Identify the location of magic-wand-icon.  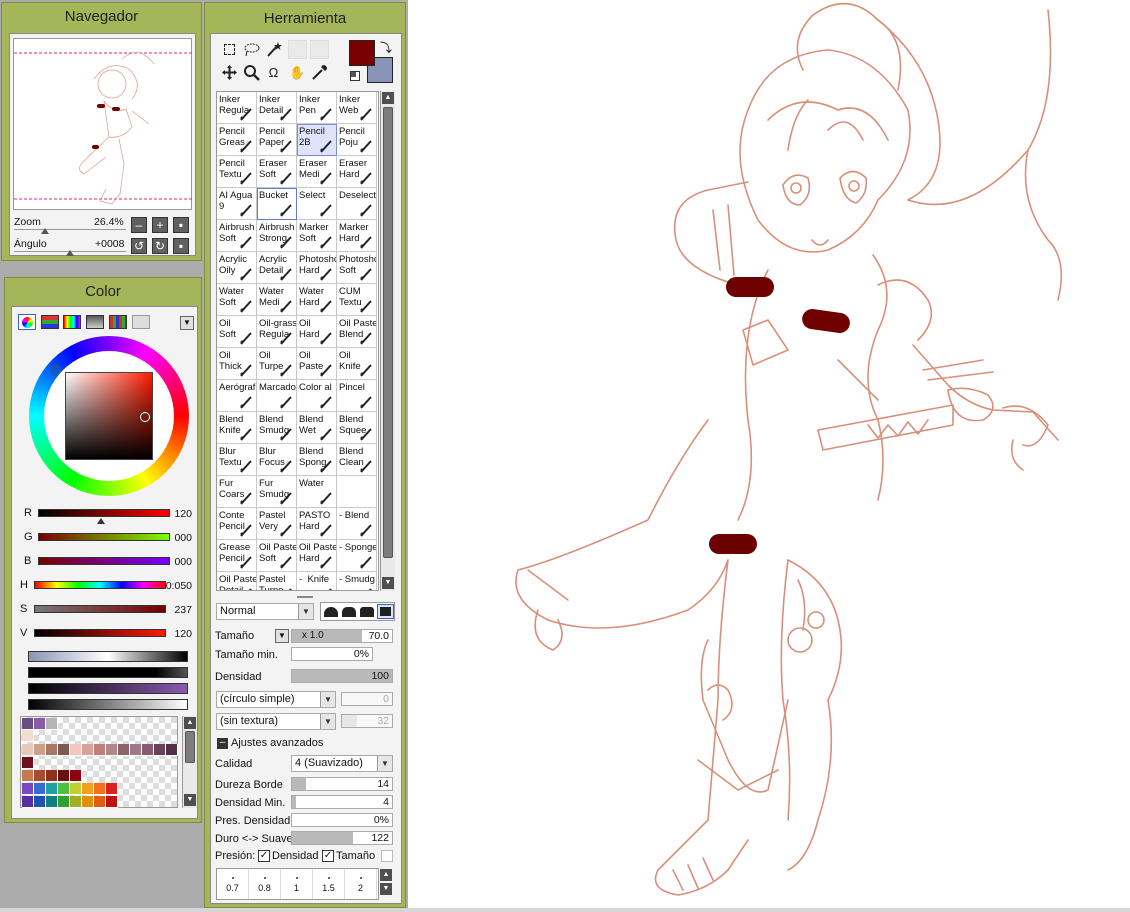
(273, 49).